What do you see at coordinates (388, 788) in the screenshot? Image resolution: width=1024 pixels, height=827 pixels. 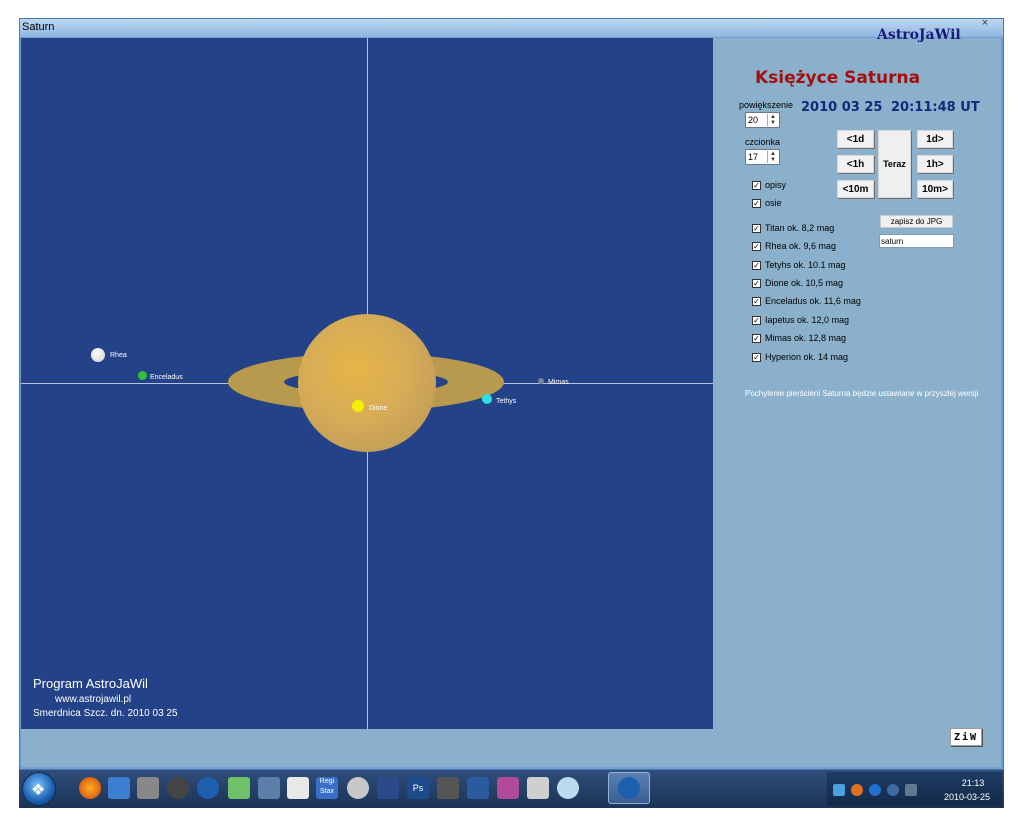 I see `triangle-app-icon` at bounding box center [388, 788].